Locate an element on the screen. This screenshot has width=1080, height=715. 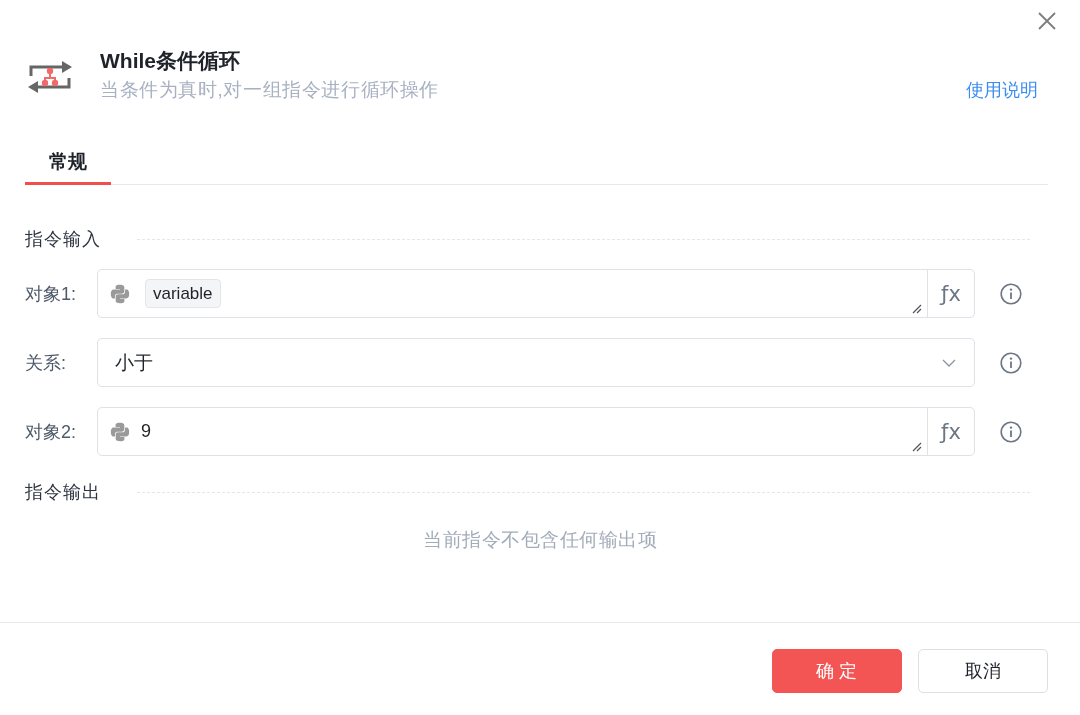
close-button is located at coordinates (1047, 21).